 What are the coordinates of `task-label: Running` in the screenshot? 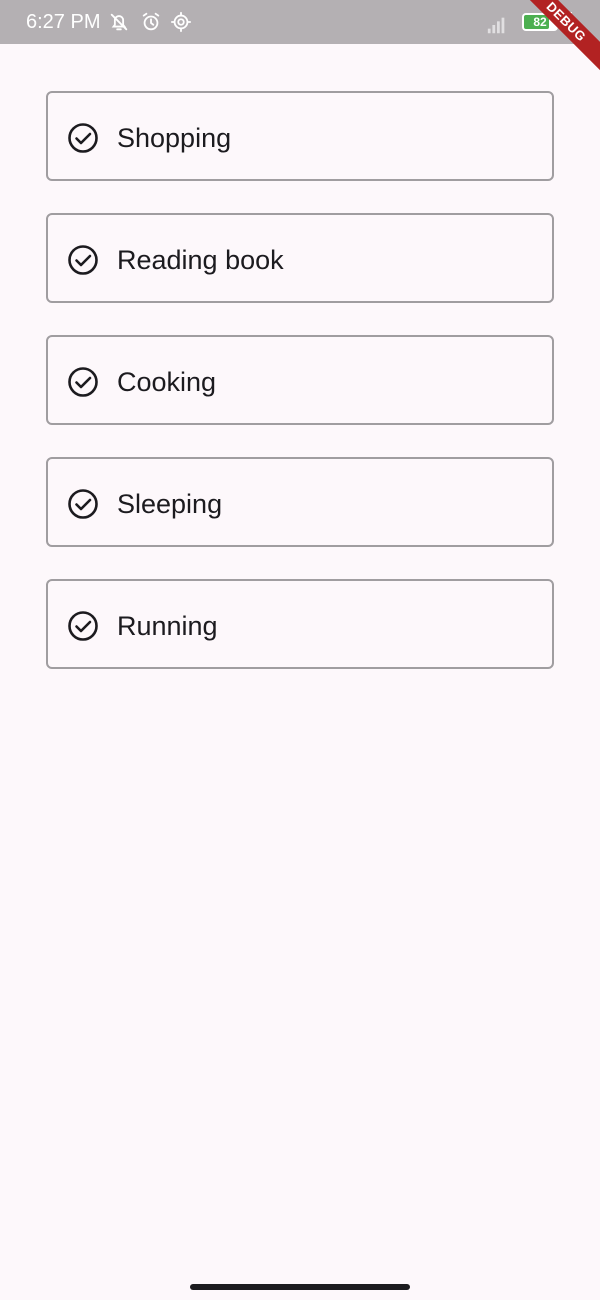 It's located at (167, 626).